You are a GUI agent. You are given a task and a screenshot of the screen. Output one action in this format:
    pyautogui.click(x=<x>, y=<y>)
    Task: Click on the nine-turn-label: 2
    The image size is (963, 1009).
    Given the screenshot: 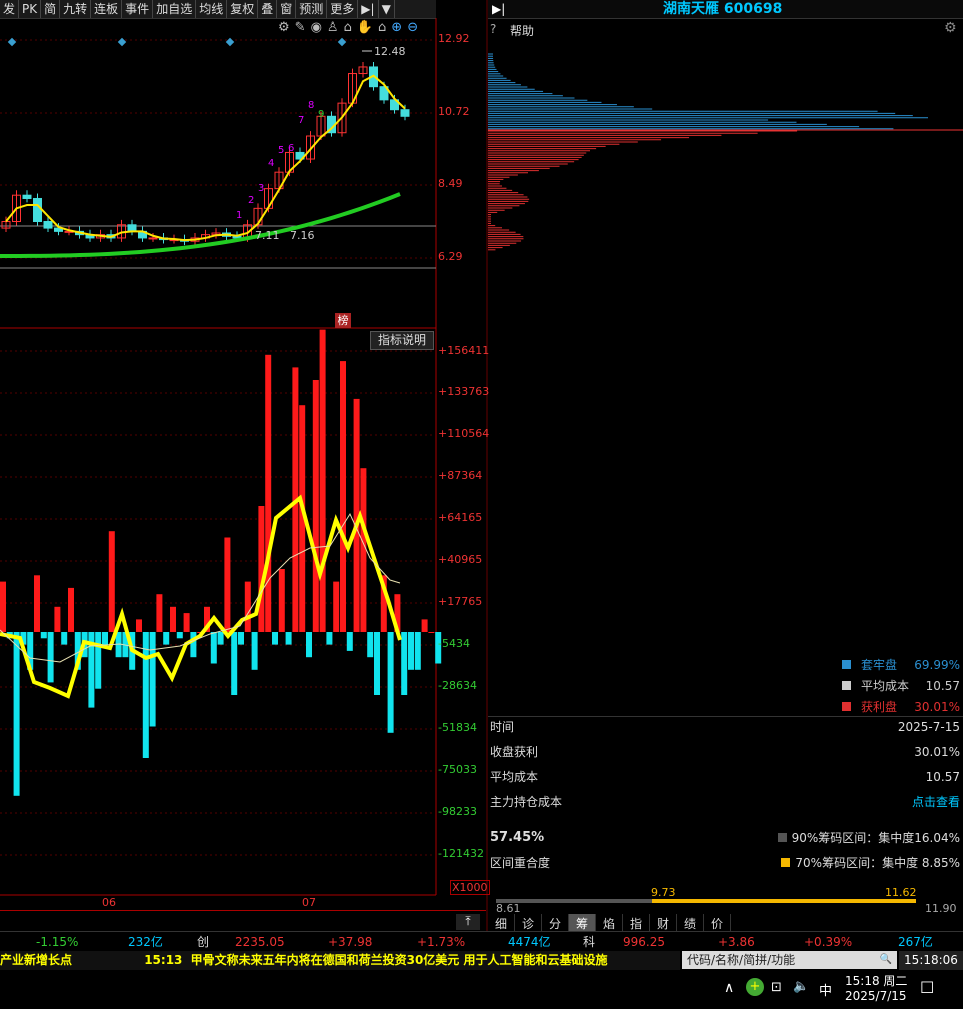 What is the action you would take?
    pyautogui.click(x=251, y=200)
    